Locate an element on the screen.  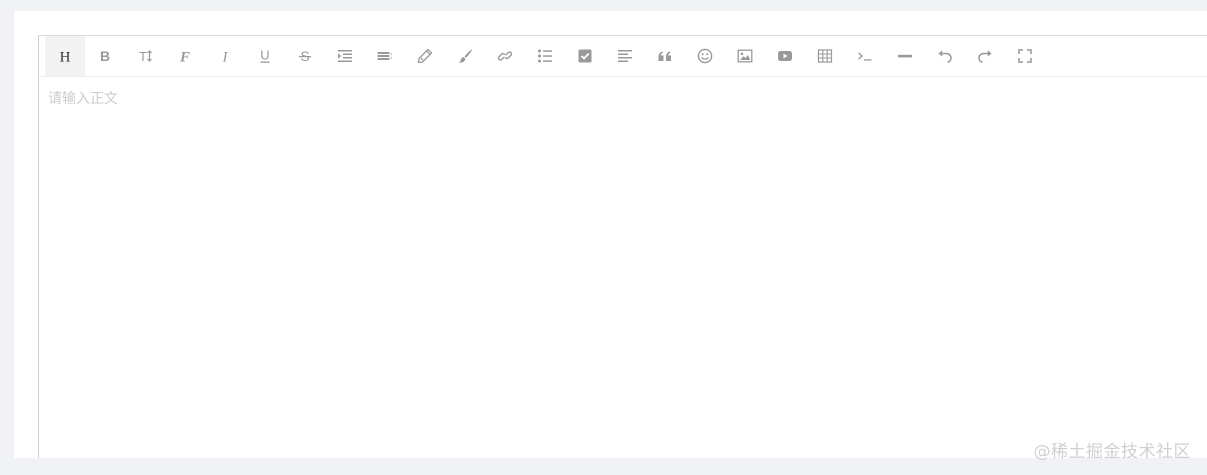
underline-icon: U is located at coordinates (265, 55).